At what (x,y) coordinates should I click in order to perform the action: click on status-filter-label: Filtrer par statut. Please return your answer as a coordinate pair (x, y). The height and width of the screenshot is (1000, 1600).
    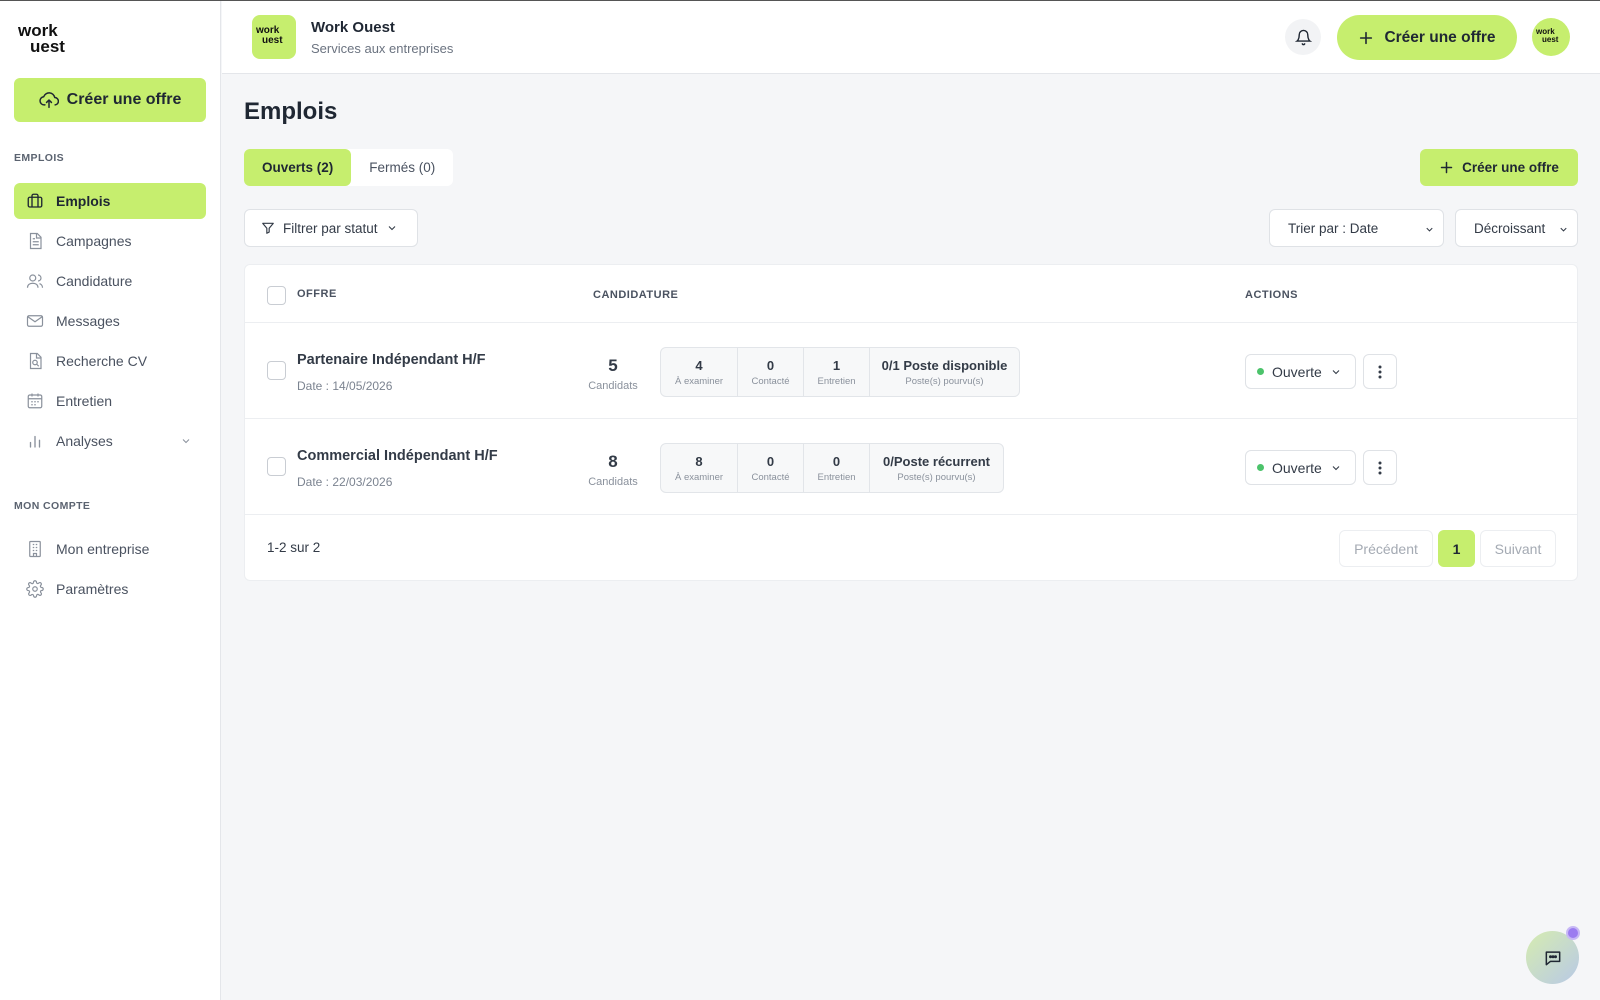
    Looking at the image, I should click on (330, 228).